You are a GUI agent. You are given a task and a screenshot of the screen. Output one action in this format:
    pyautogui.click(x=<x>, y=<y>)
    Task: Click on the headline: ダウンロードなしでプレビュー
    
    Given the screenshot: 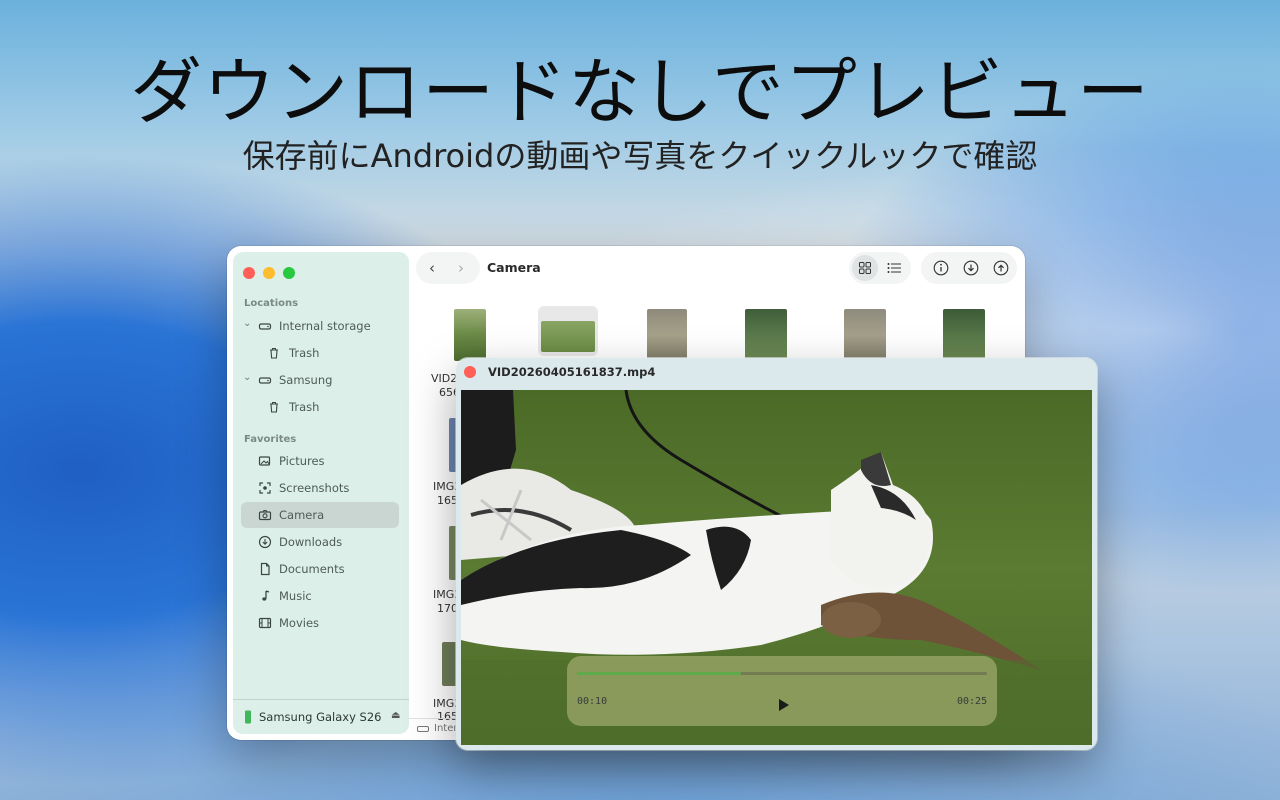 What is the action you would take?
    pyautogui.click(x=640, y=92)
    